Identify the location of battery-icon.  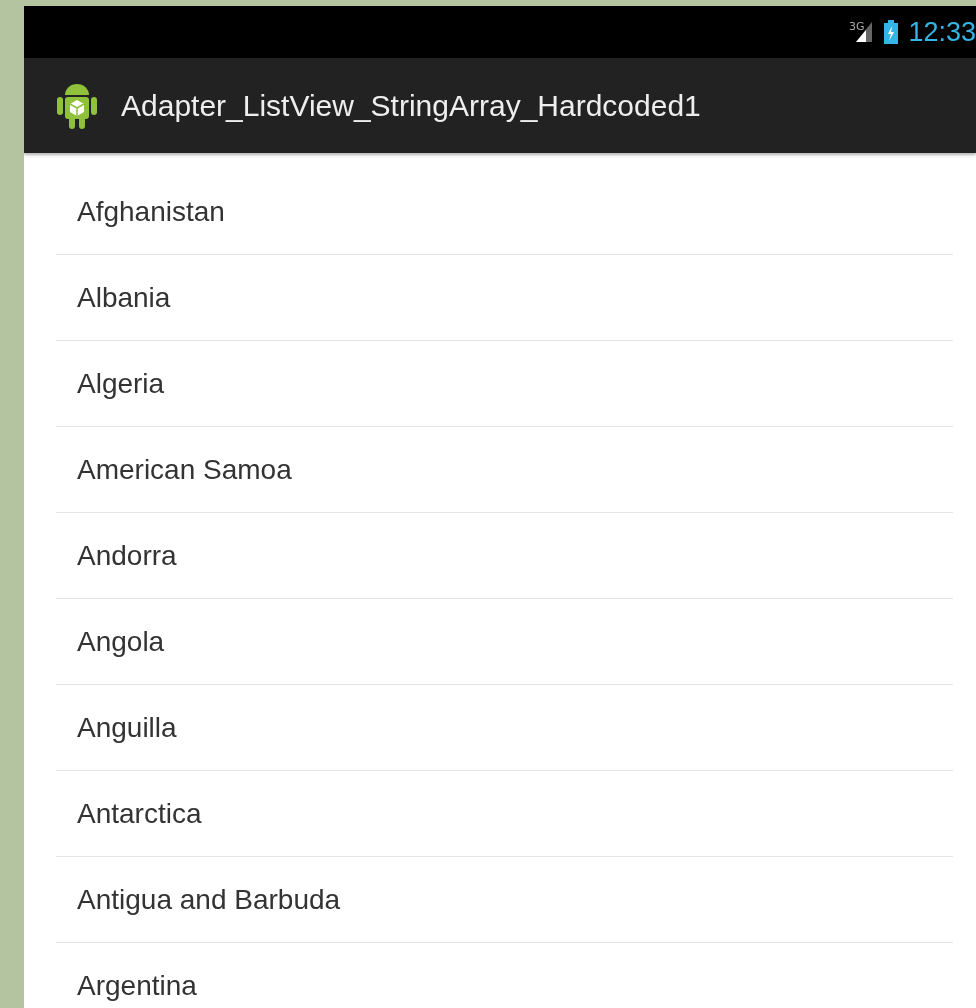
(891, 32).